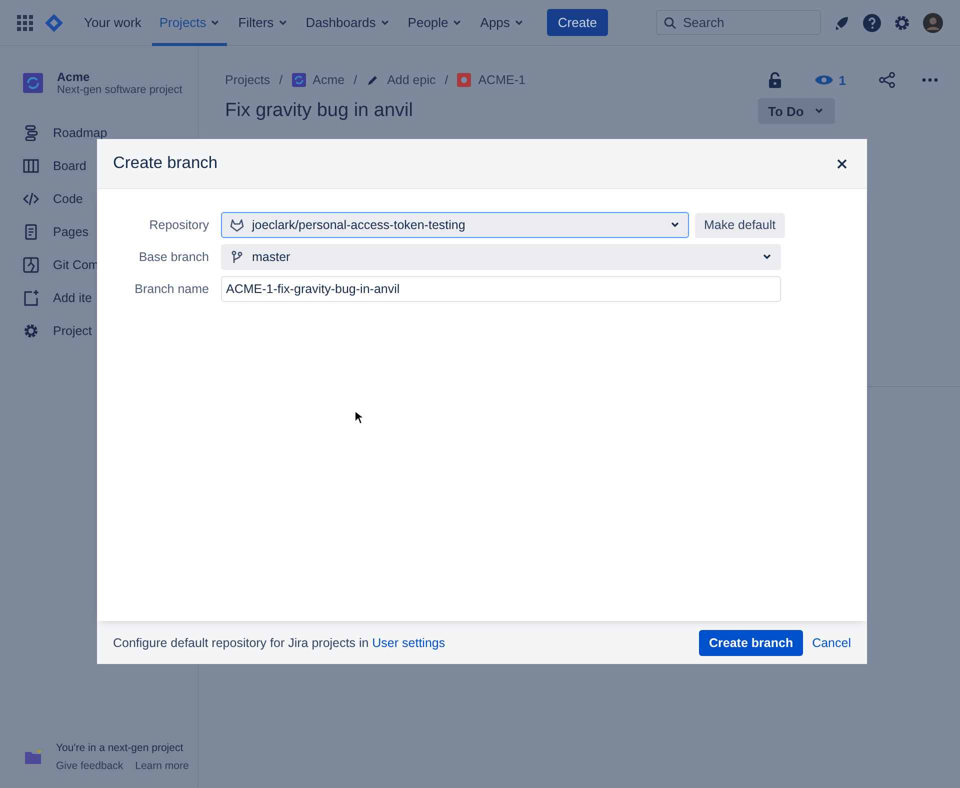 This screenshot has width=960, height=788. What do you see at coordinates (172, 289) in the screenshot?
I see `field-label: Branch name` at bounding box center [172, 289].